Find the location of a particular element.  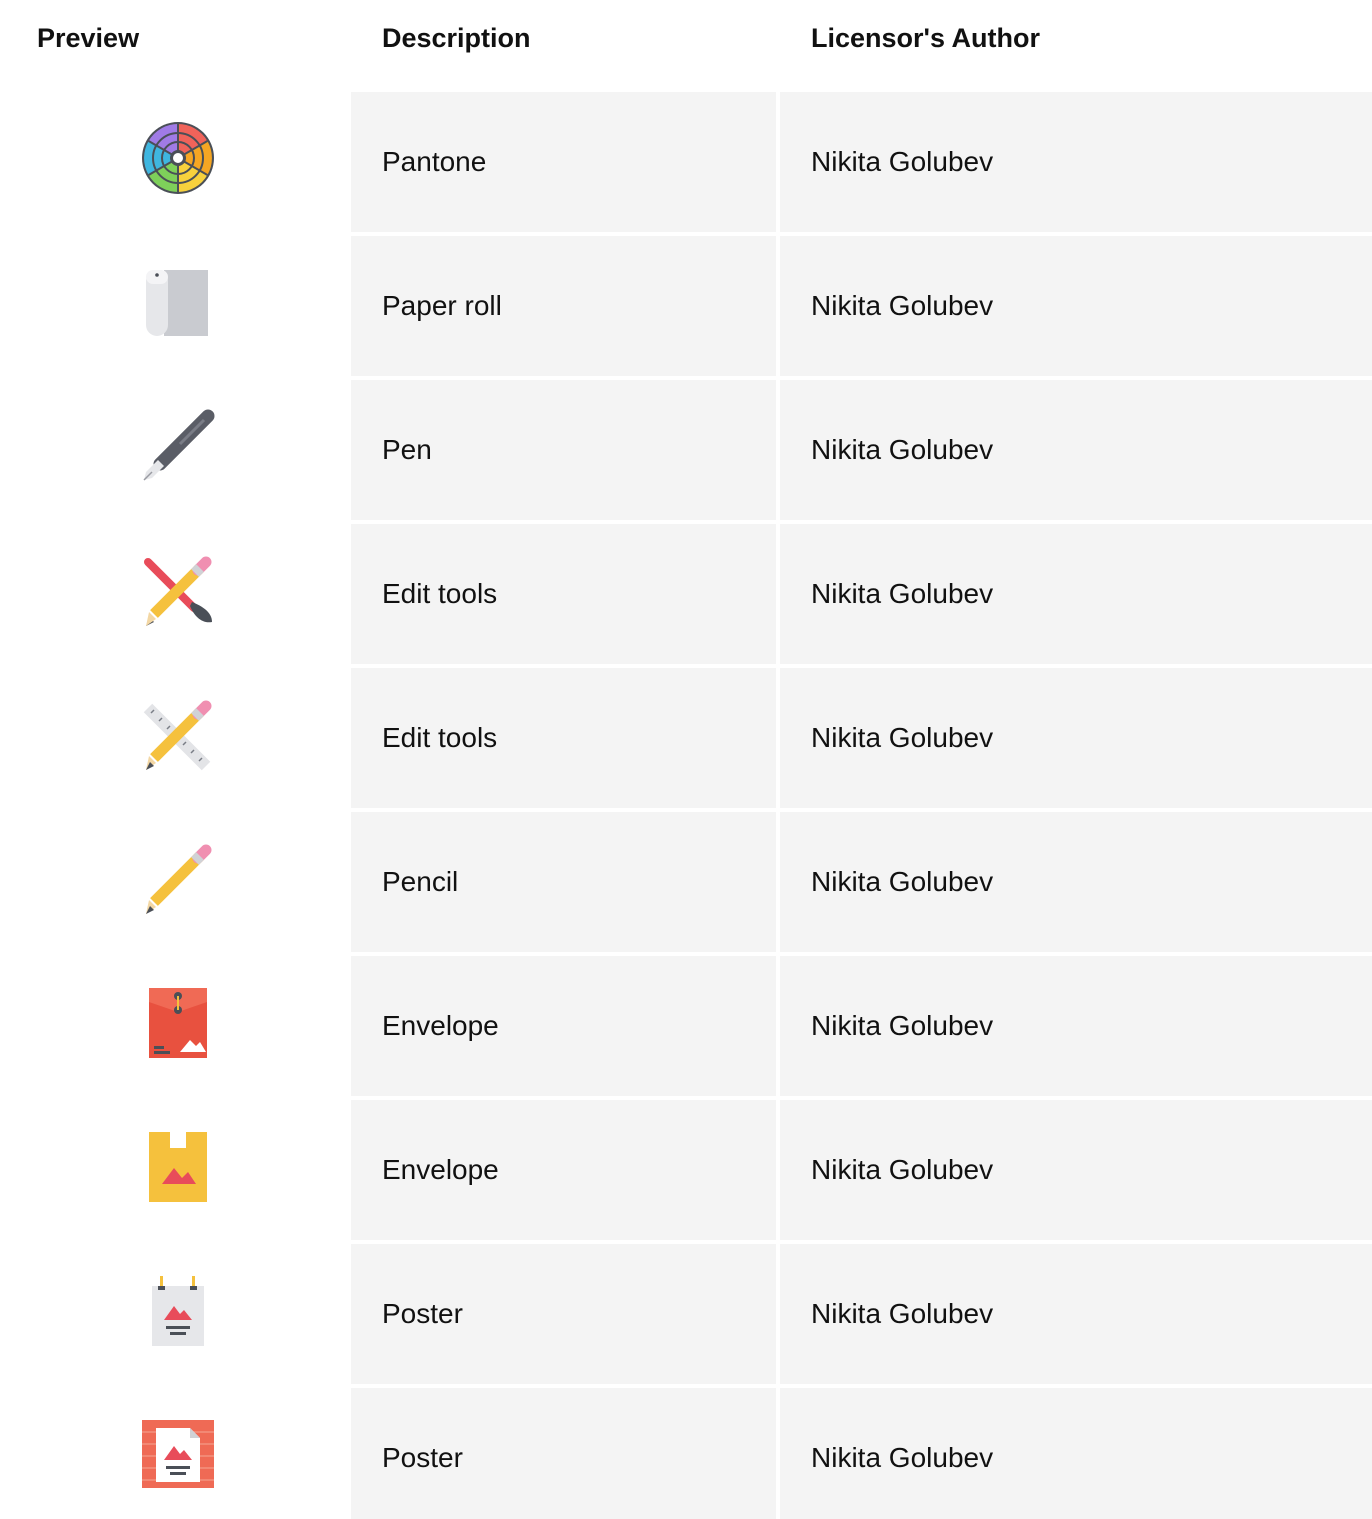

description-text: Paper roll is located at coordinates (442, 305).